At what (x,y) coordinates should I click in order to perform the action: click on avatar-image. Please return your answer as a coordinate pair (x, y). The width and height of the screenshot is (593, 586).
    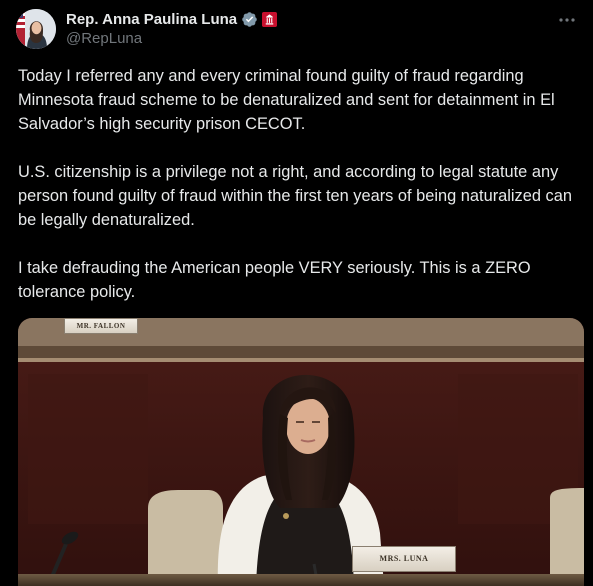
    Looking at the image, I should click on (36, 29).